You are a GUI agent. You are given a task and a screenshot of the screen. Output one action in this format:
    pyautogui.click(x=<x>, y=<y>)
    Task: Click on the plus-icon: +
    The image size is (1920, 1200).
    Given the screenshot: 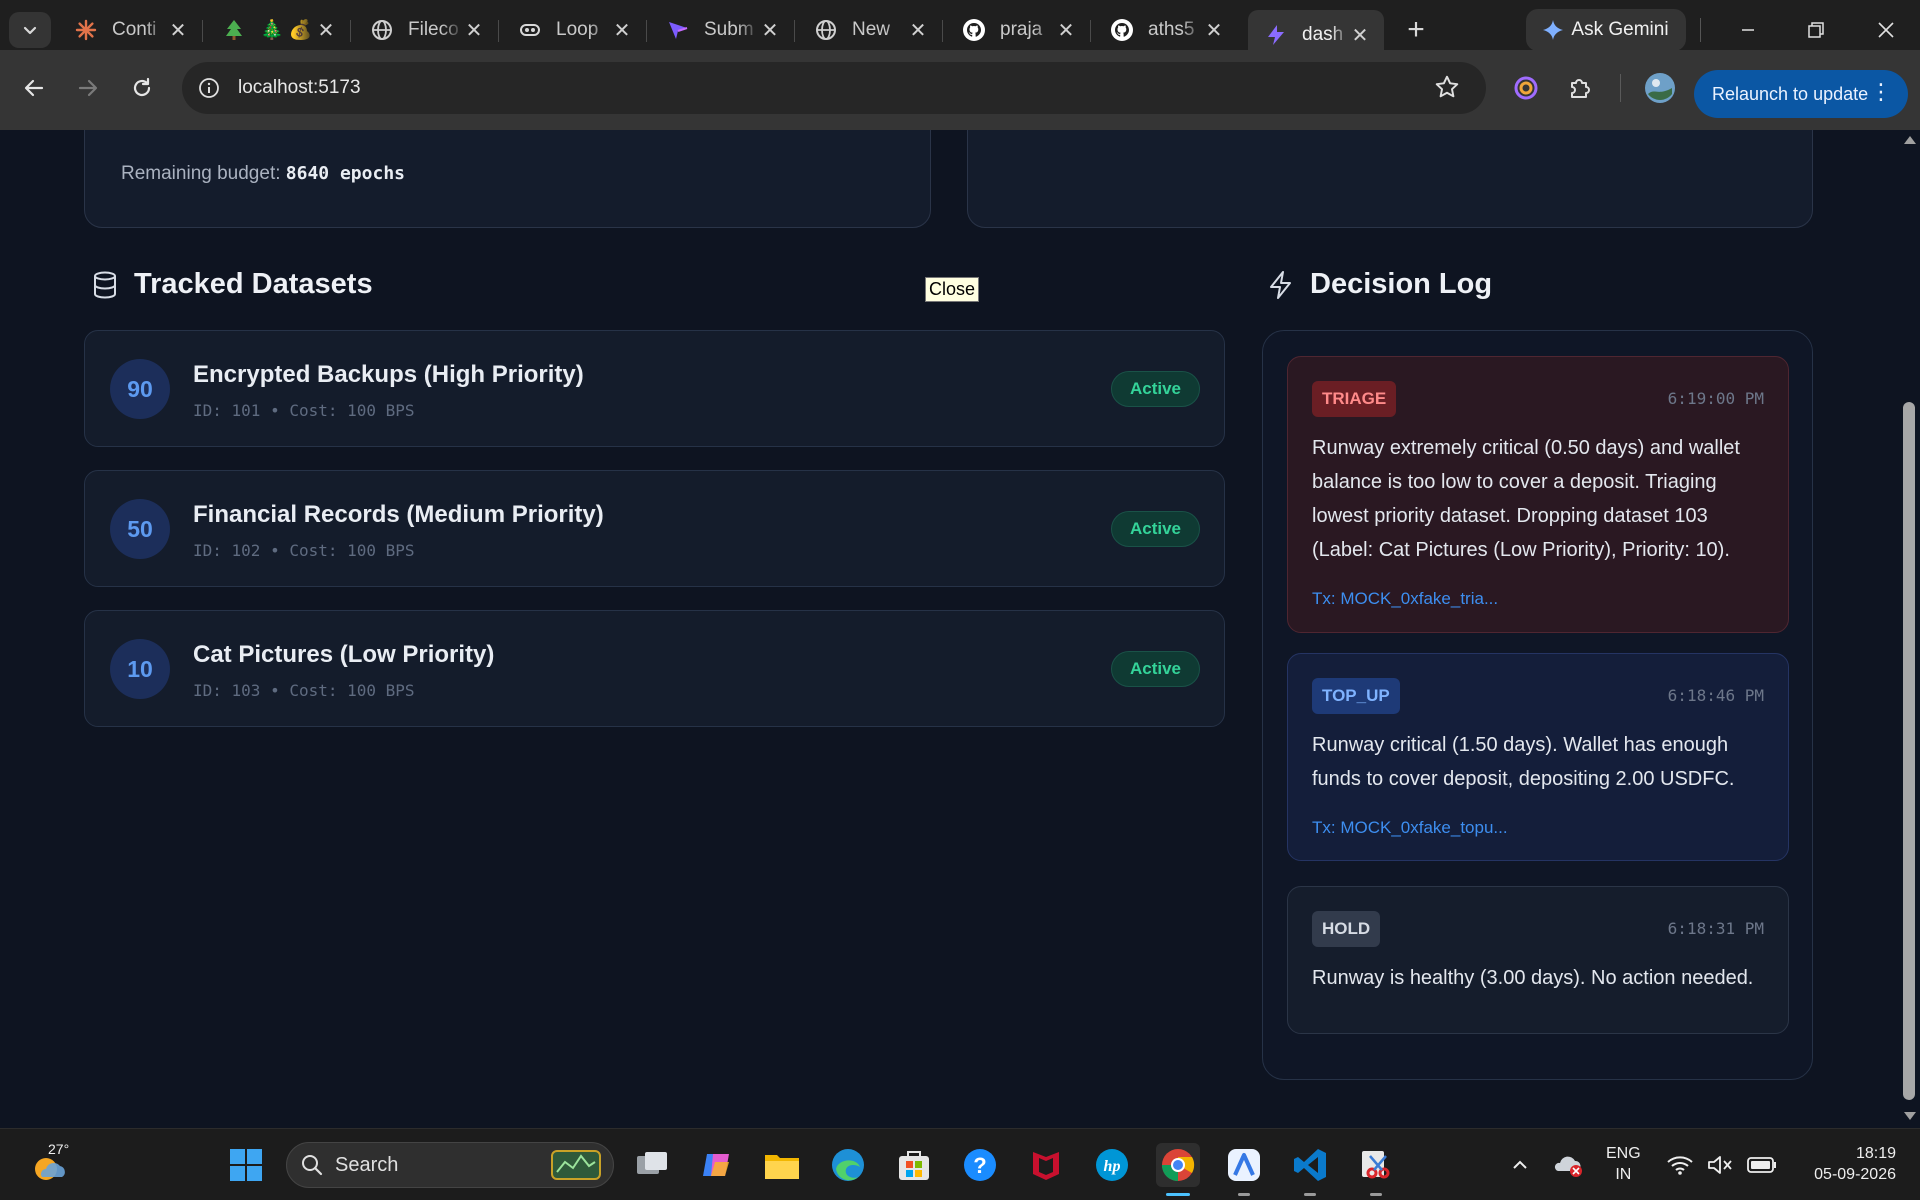 What is the action you would take?
    pyautogui.click(x=1416, y=29)
    